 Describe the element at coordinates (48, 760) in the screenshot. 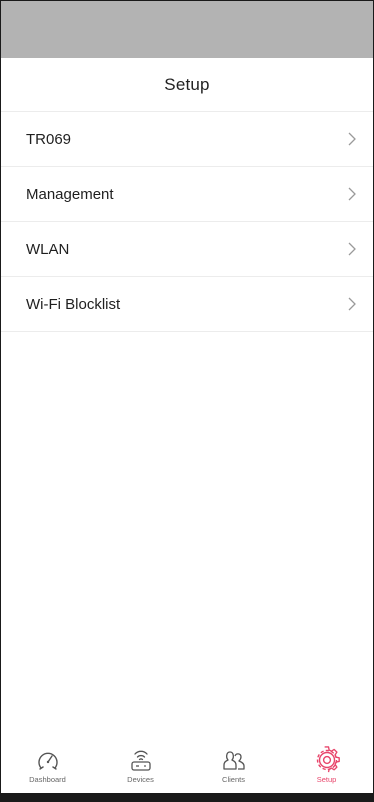

I see `dashboard-gauge-icon` at that location.